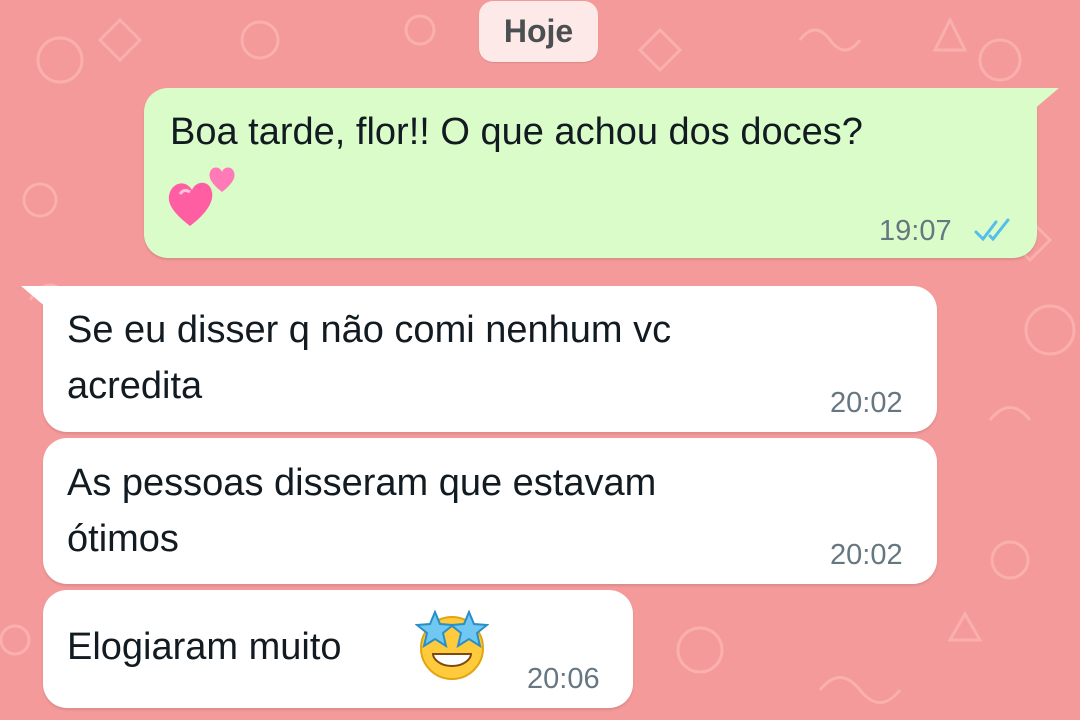  What do you see at coordinates (452, 644) in the screenshot?
I see `star-struck-emoji-icon` at bounding box center [452, 644].